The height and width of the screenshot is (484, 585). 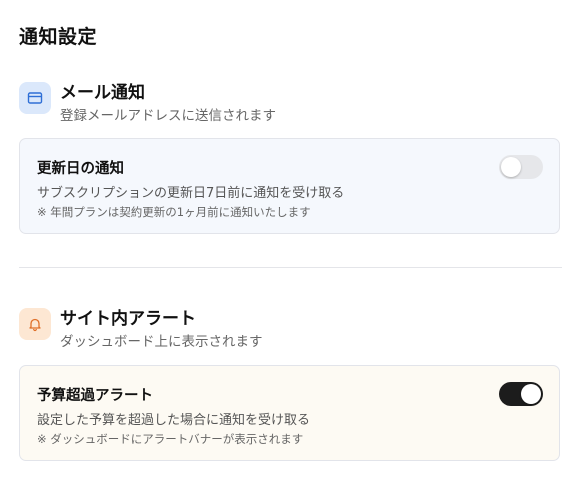 What do you see at coordinates (191, 193) in the screenshot?
I see `setting-description: サブスクリプションの更新日7日前に通知を受け取る` at bounding box center [191, 193].